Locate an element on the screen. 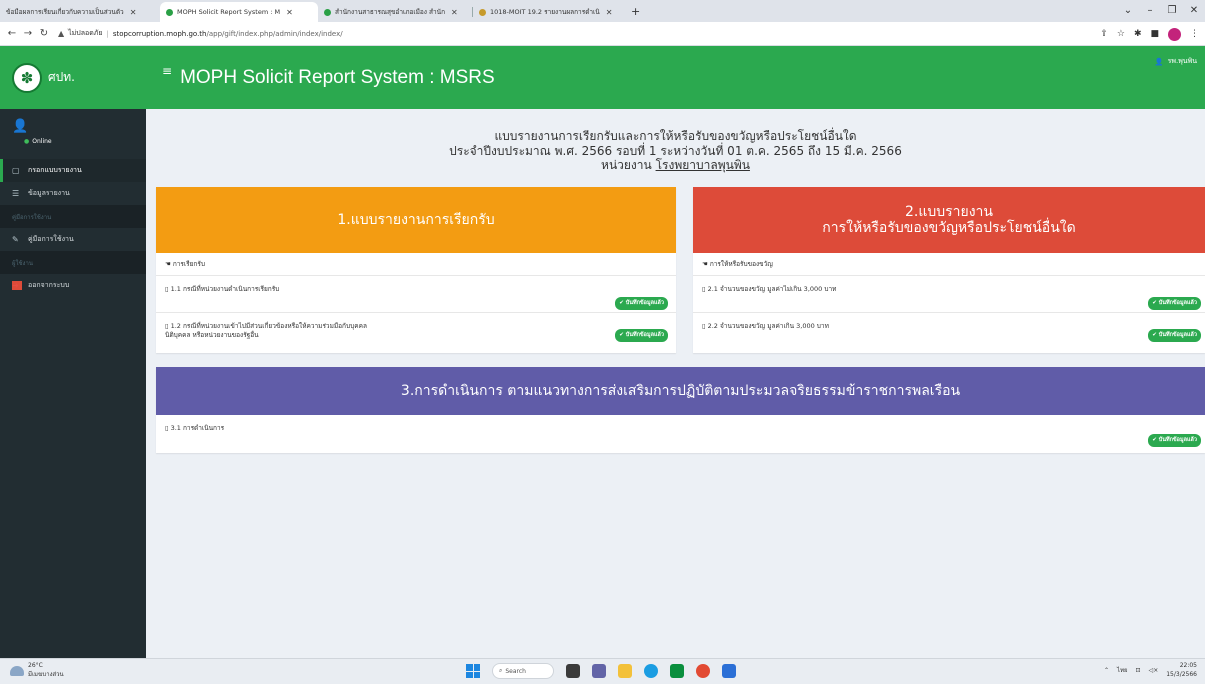  warning-icon: ▲ is located at coordinates (61, 33).